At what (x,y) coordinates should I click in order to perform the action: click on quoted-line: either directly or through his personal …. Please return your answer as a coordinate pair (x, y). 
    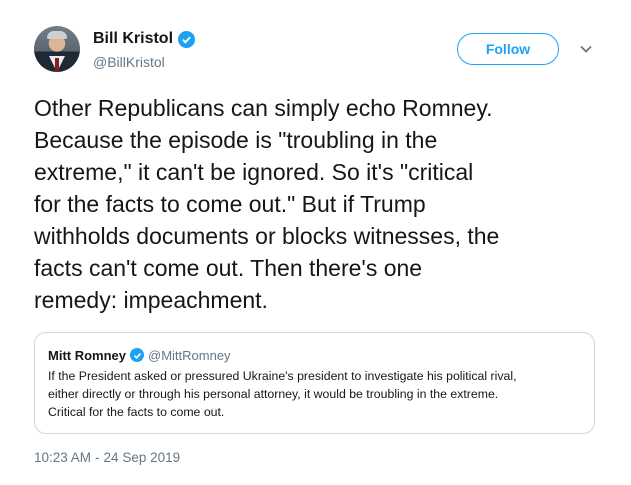
    Looking at the image, I should click on (273, 394).